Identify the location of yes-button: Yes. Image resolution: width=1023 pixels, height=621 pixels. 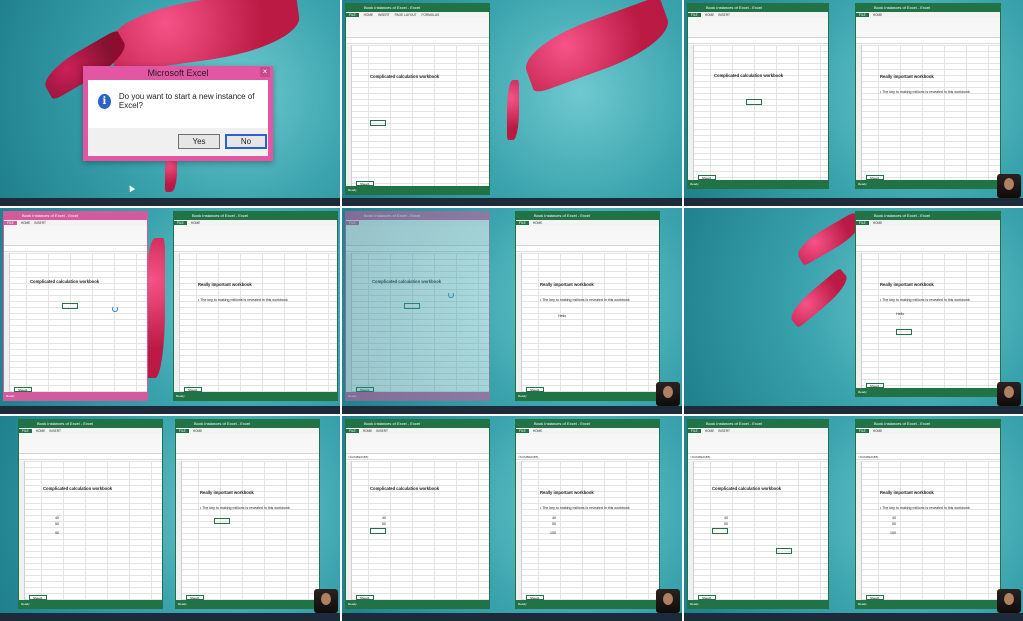
(199, 141).